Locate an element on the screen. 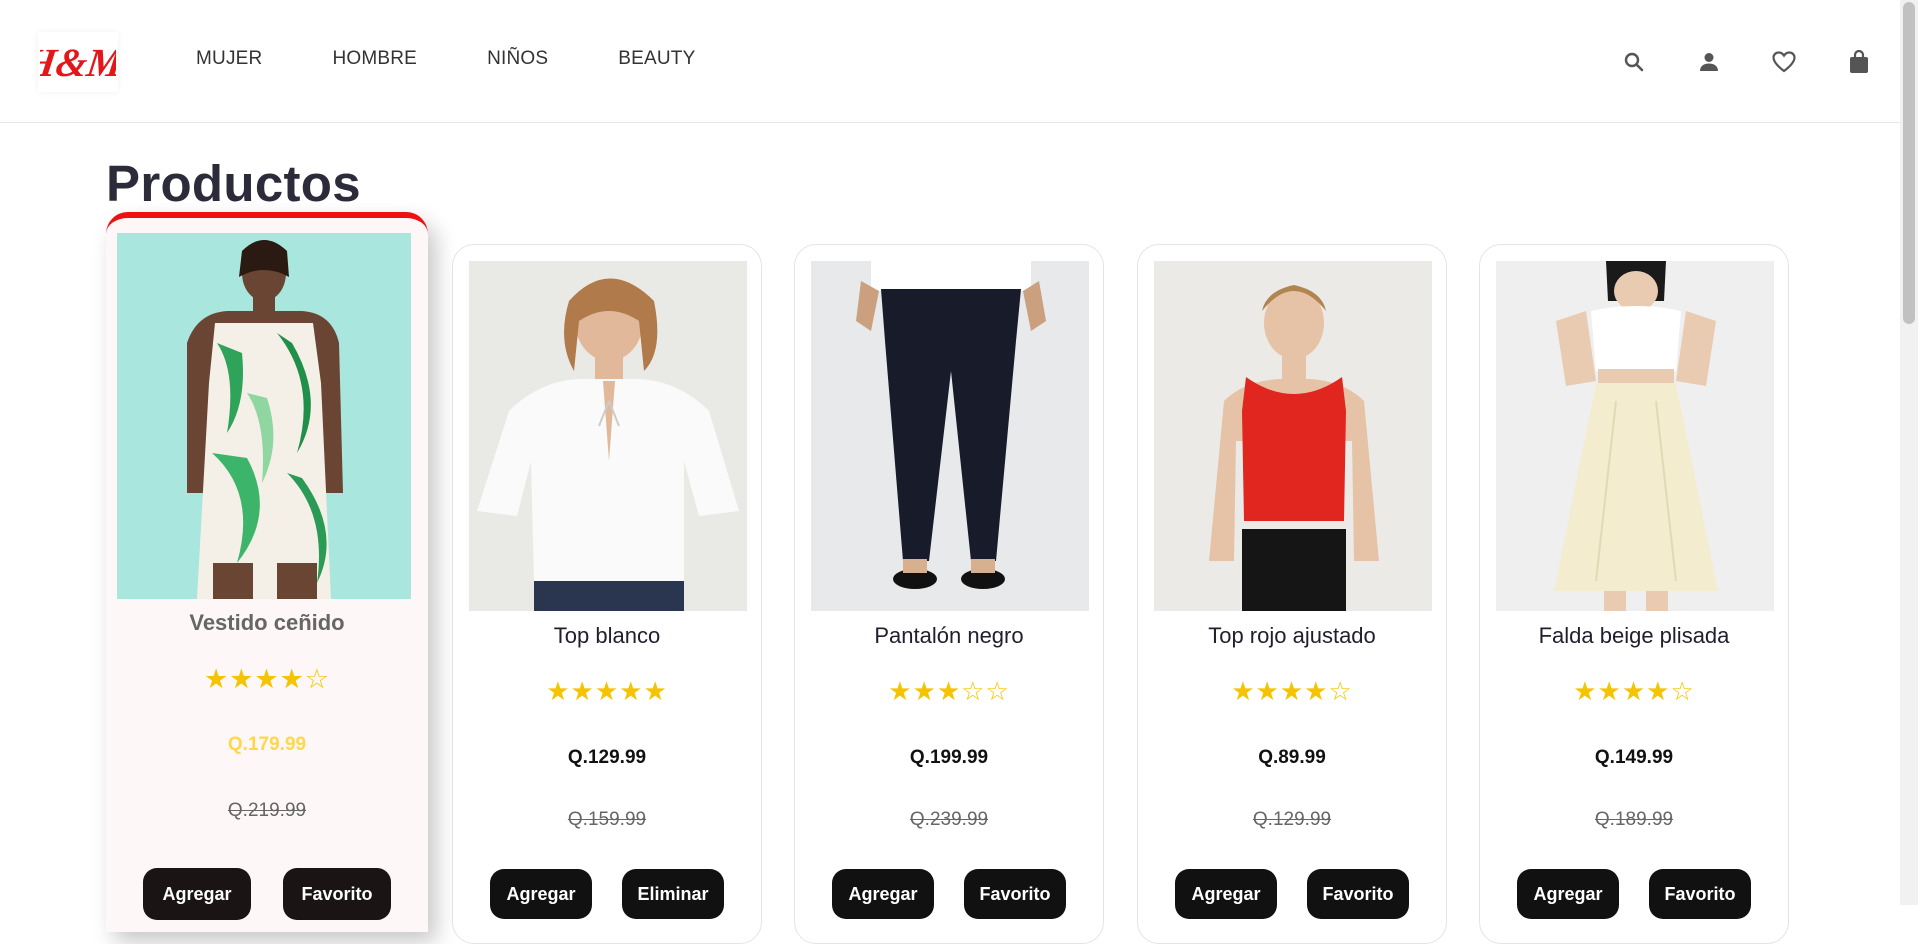 Image resolution: width=1918 pixels, height=944 pixels. svg-text: H&M is located at coordinates (78, 62).